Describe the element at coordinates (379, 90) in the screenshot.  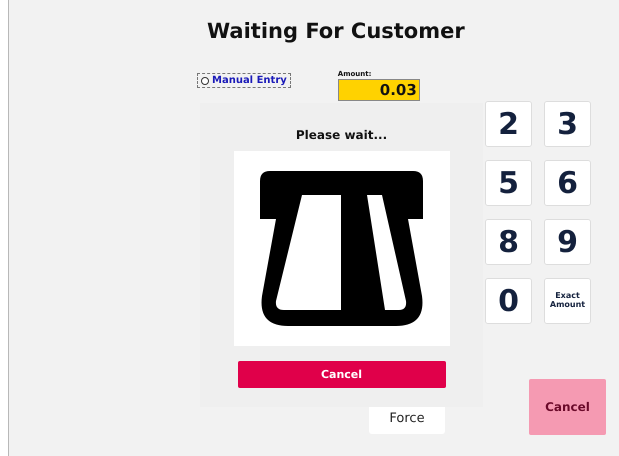
I see `amount-field: 0.03` at that location.